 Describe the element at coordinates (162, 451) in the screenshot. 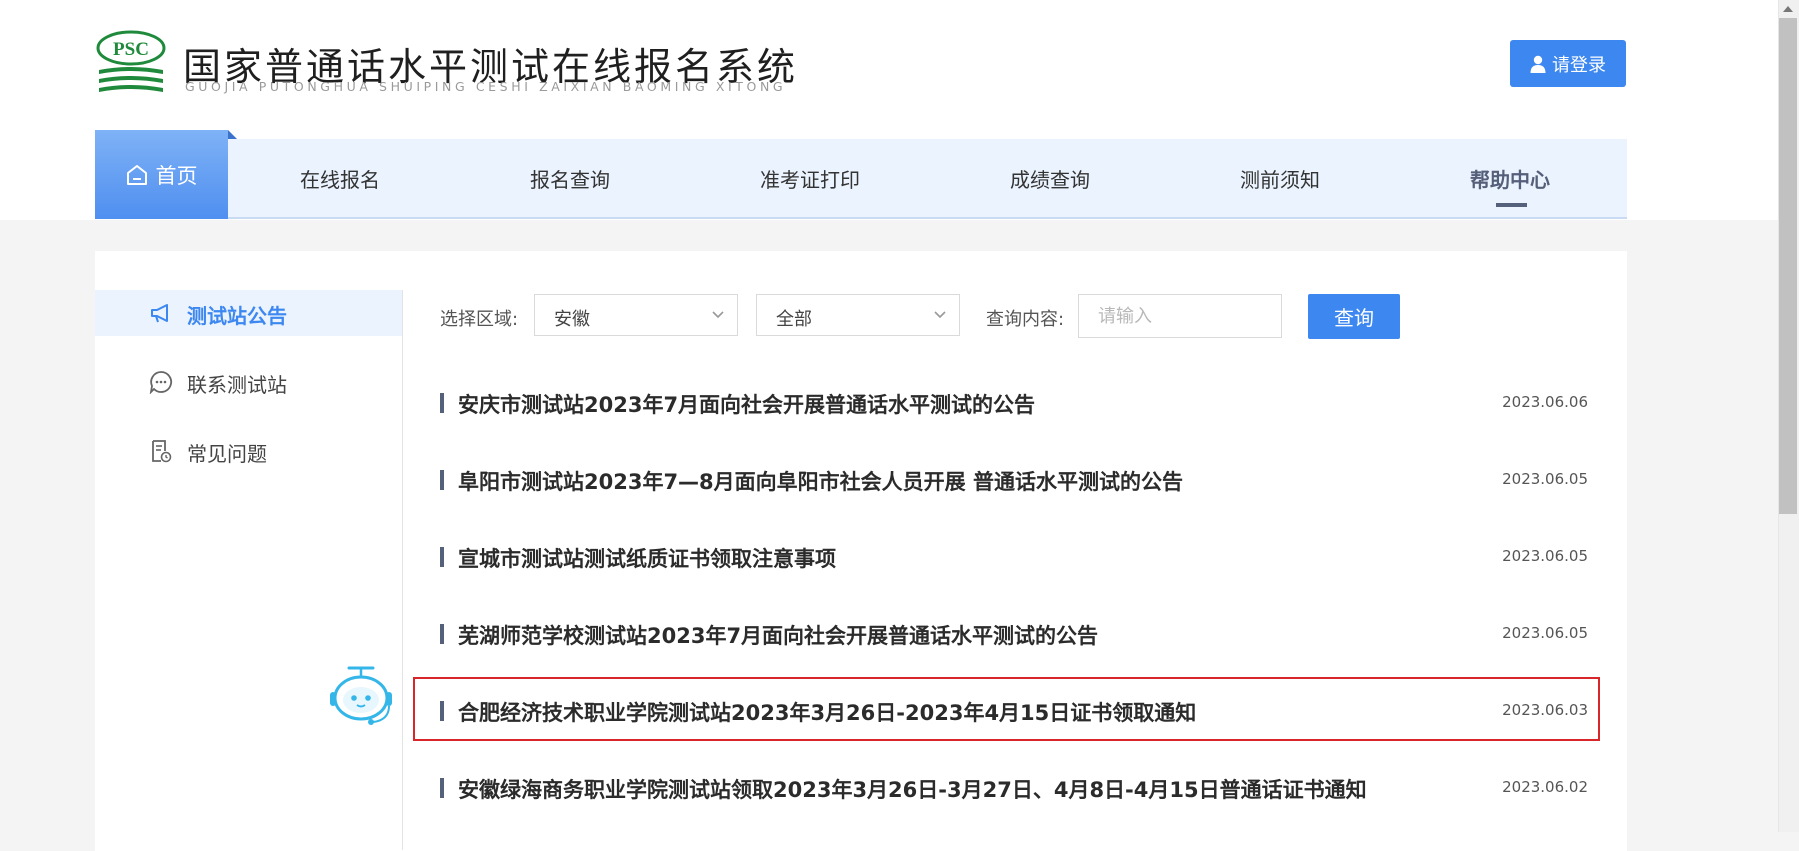

I see `document-clock-icon` at that location.